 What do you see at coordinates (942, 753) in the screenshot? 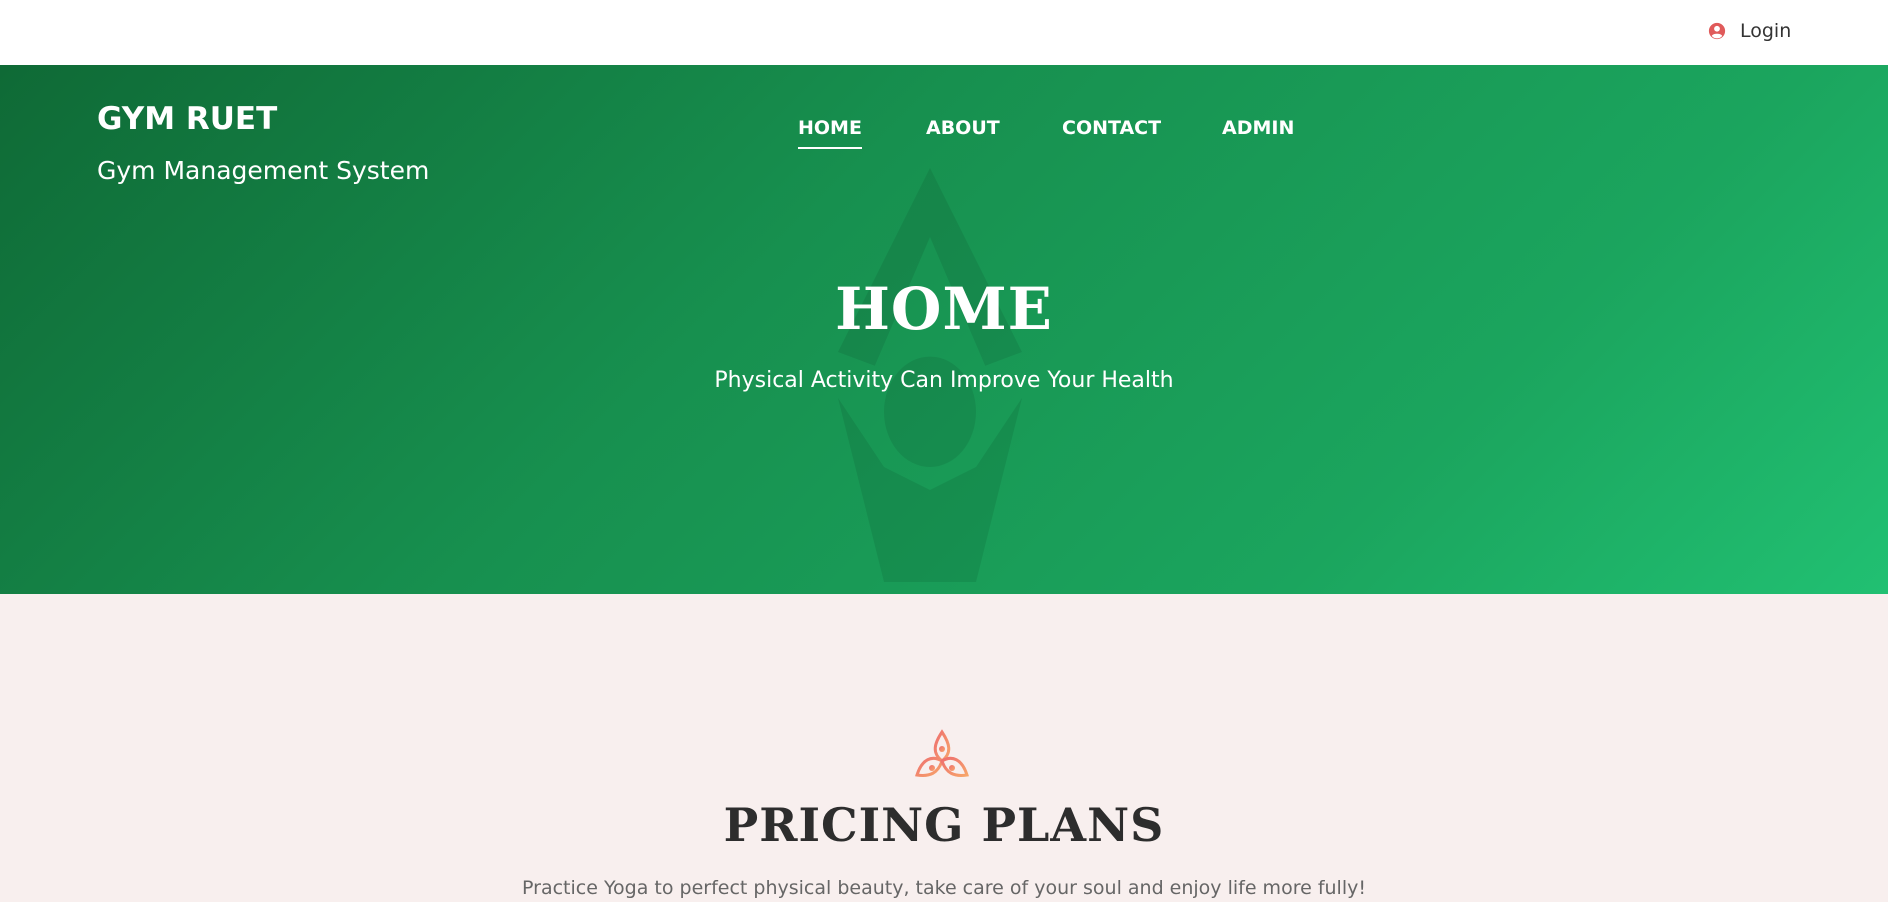
I see `lotus-icon` at bounding box center [942, 753].